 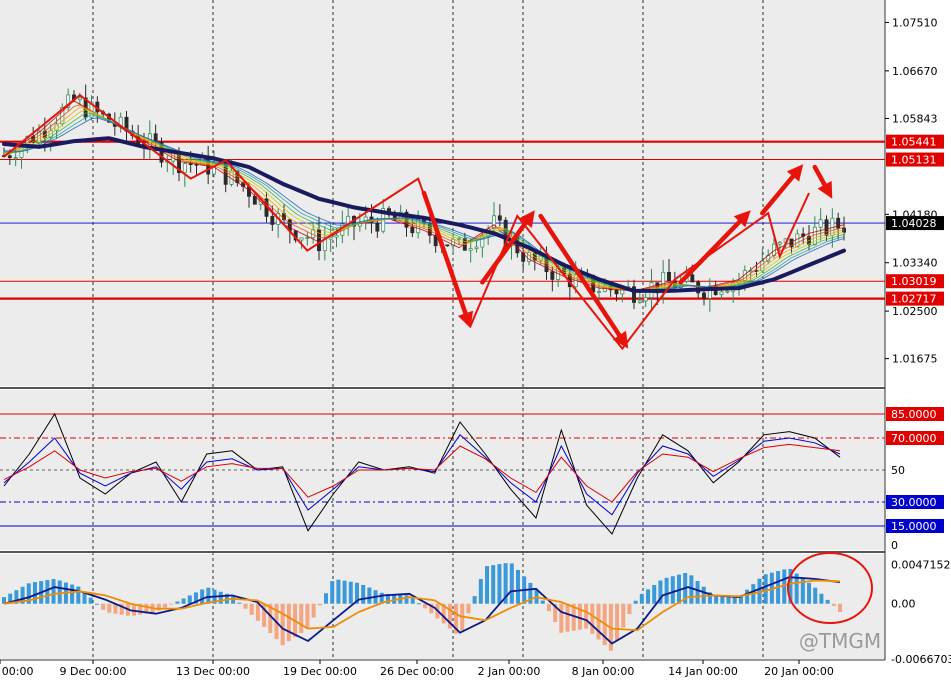 I want to click on price-tick-label: 1.05843, so click(x=915, y=119).